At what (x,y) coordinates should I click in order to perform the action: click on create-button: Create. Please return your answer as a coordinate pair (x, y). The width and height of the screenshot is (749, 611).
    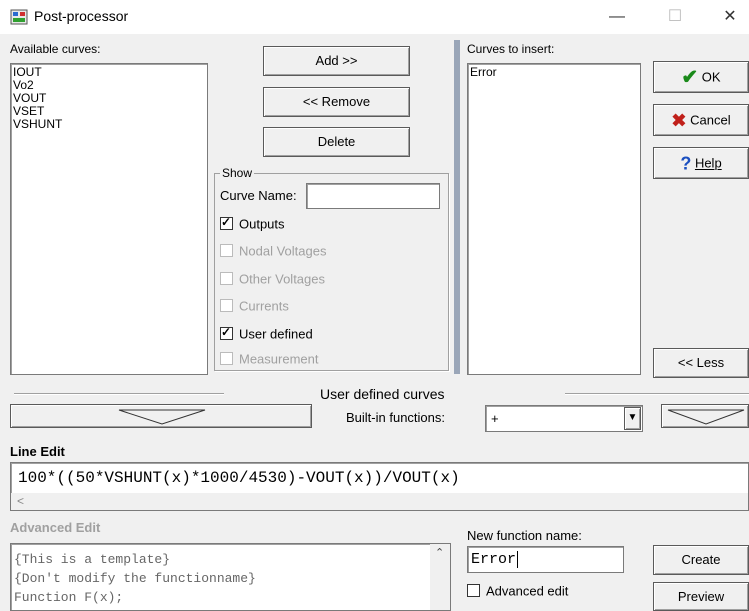
    Looking at the image, I should click on (701, 560).